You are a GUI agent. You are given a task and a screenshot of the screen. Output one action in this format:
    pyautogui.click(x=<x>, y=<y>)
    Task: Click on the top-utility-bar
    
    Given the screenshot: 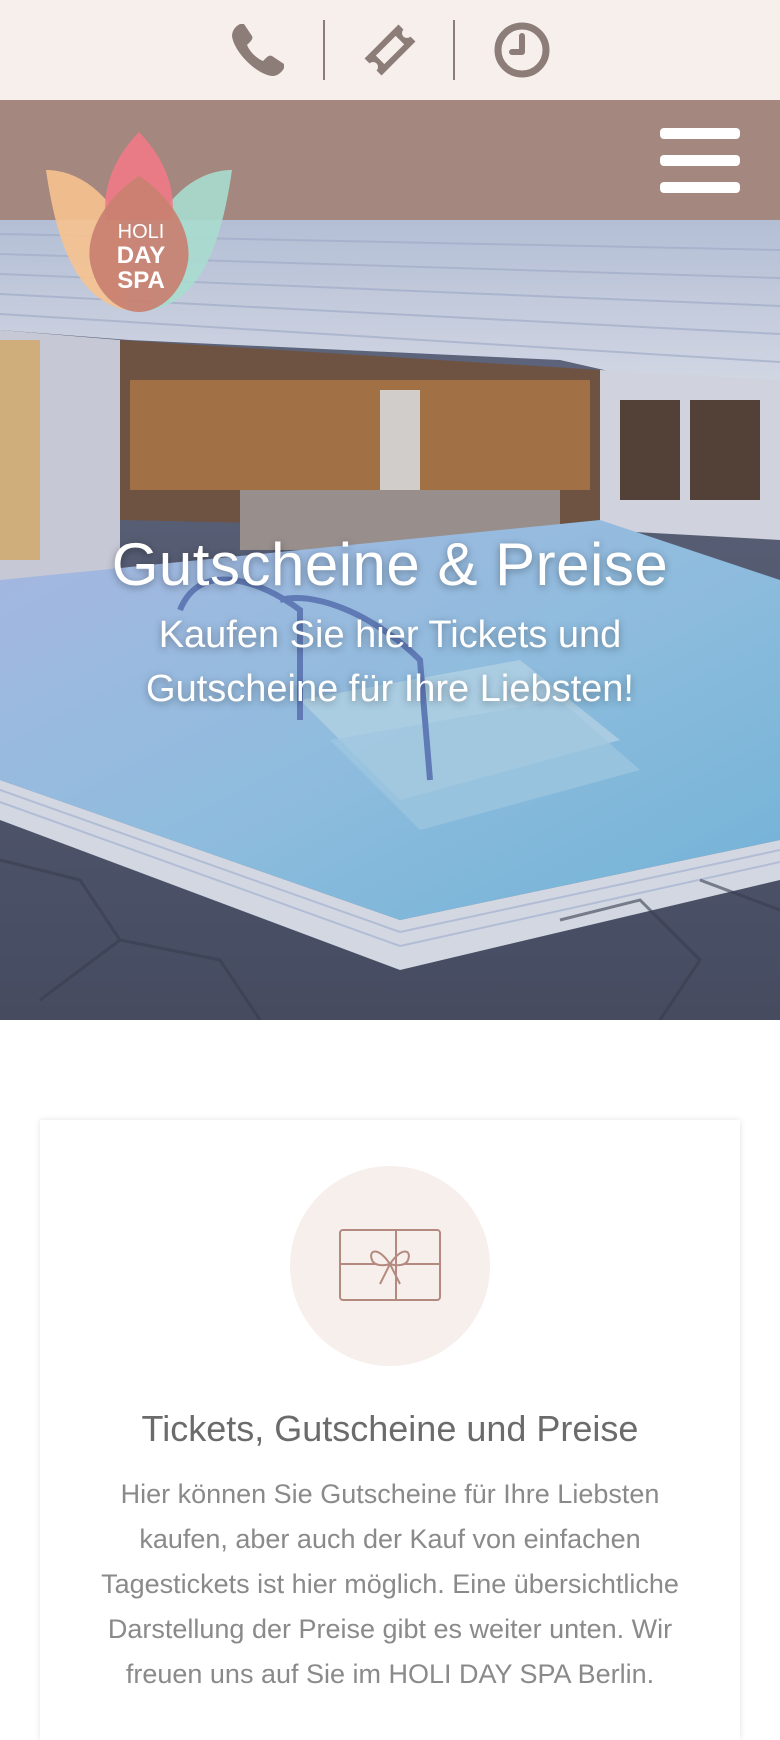 What is the action you would take?
    pyautogui.click(x=390, y=50)
    